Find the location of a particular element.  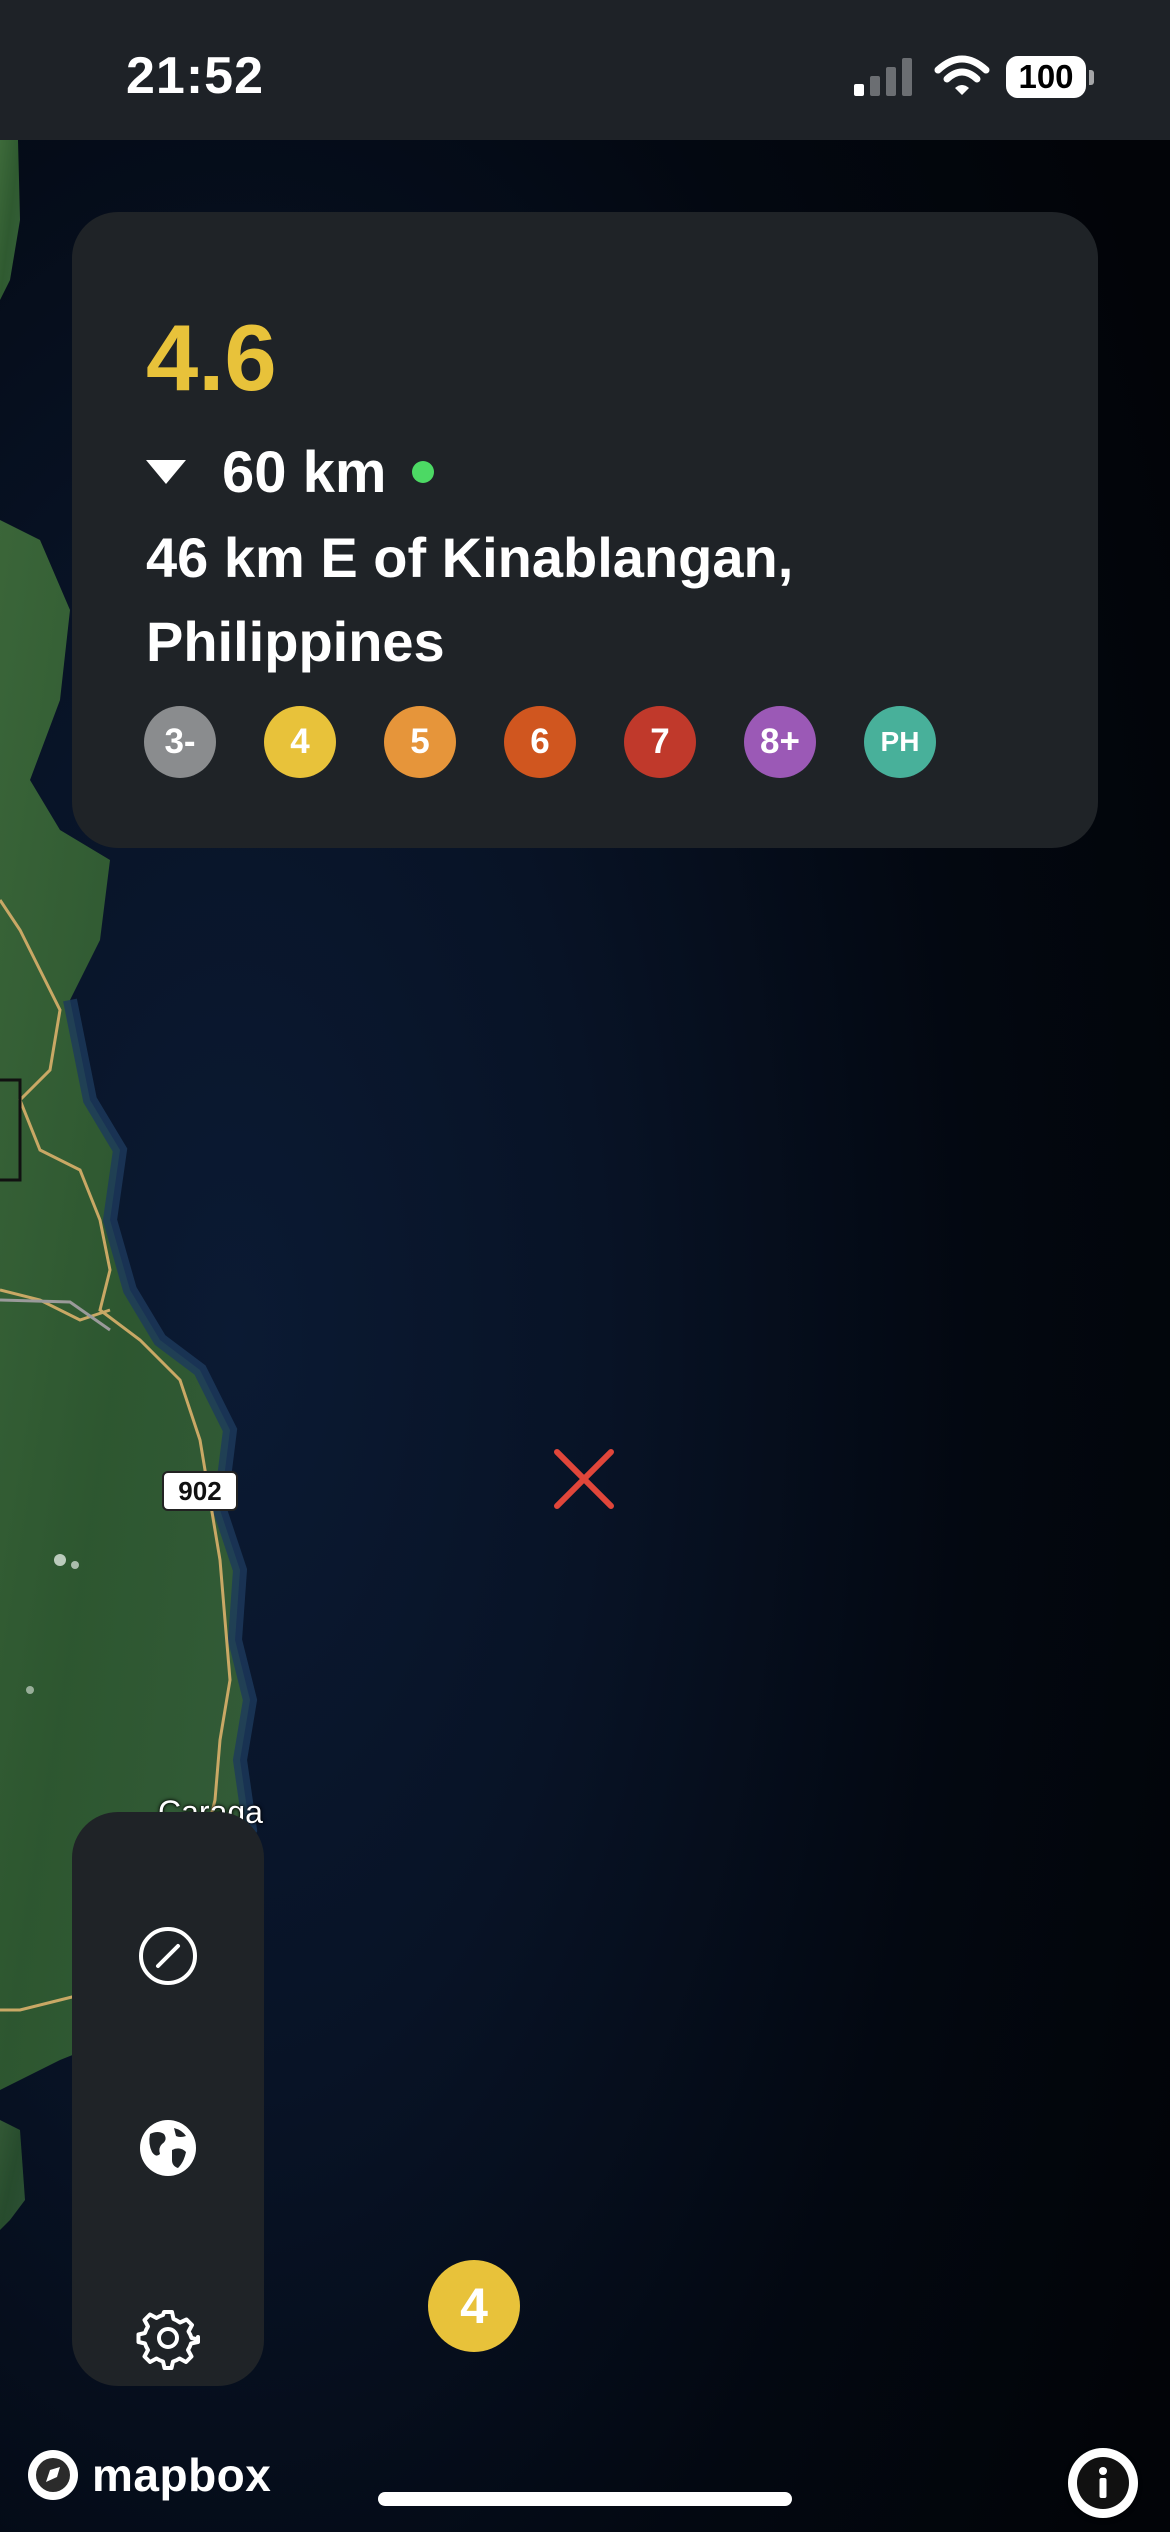

filter-off-button is located at coordinates (168, 1956).